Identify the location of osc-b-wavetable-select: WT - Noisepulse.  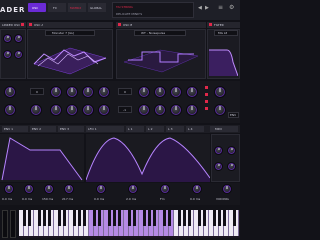
(160, 33).